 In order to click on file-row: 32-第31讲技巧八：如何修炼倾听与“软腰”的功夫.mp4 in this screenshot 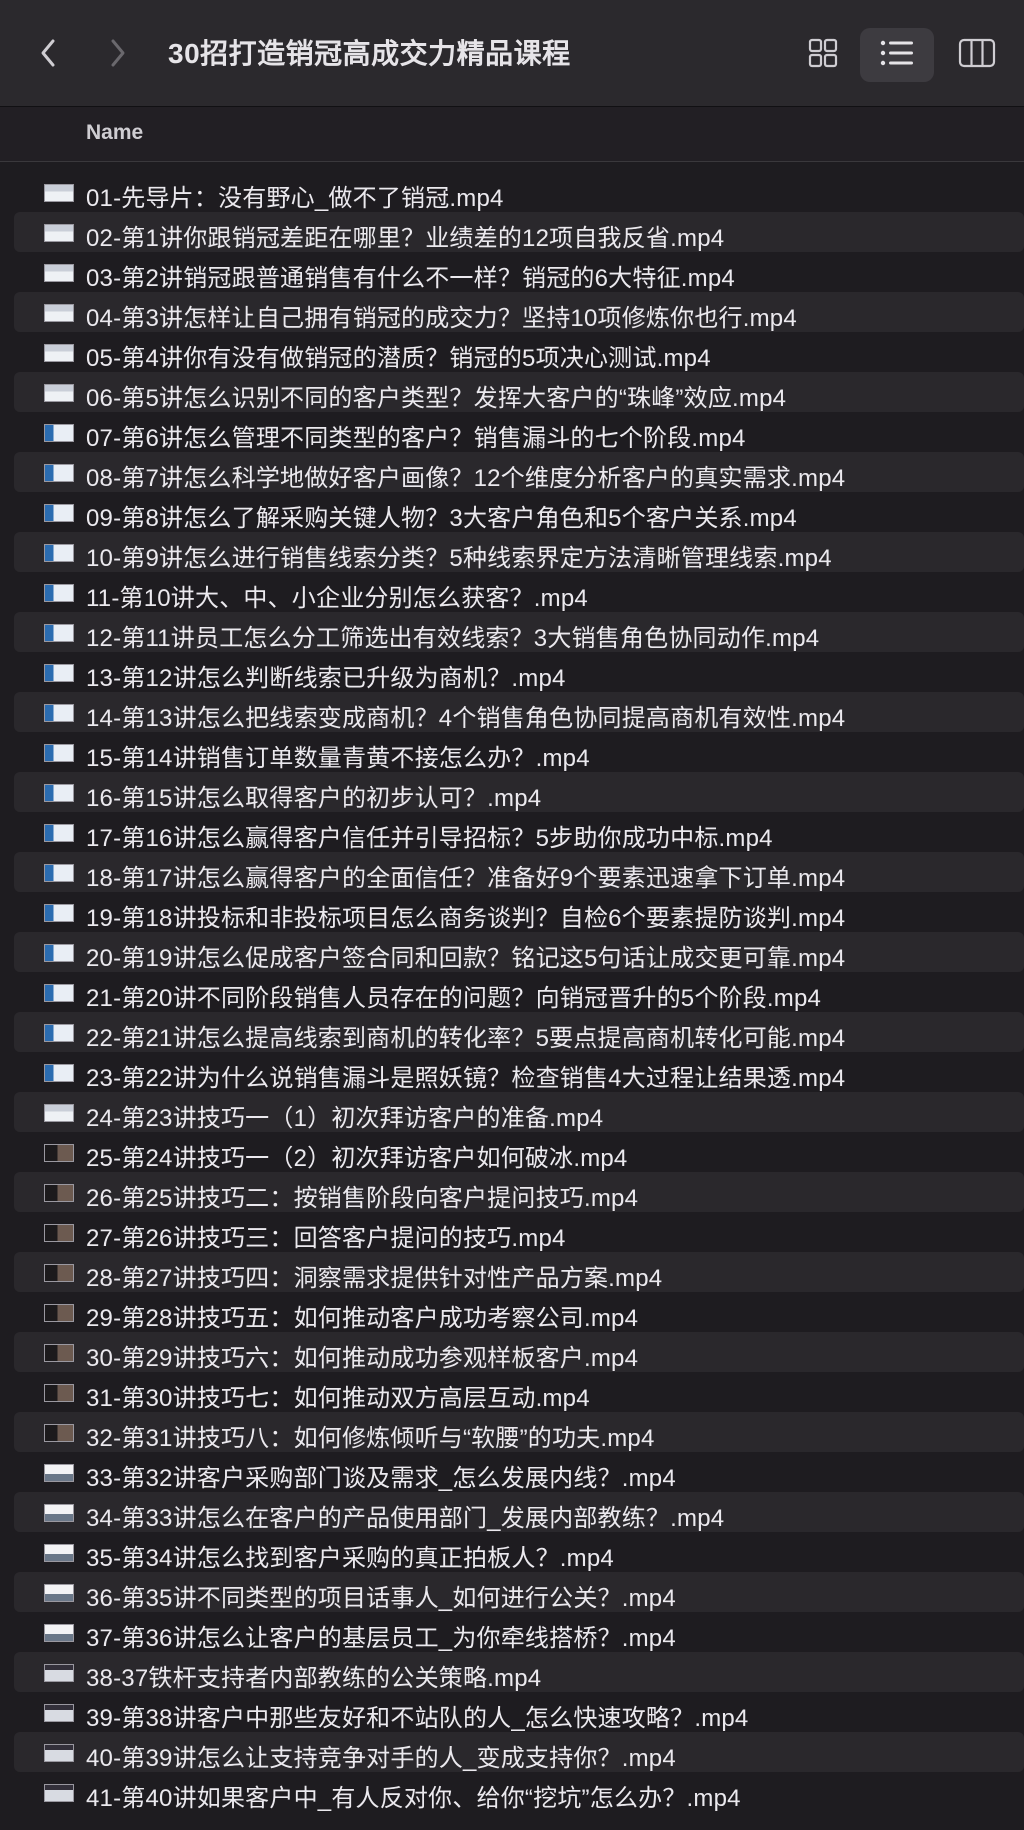, I will do `click(519, 1432)`.